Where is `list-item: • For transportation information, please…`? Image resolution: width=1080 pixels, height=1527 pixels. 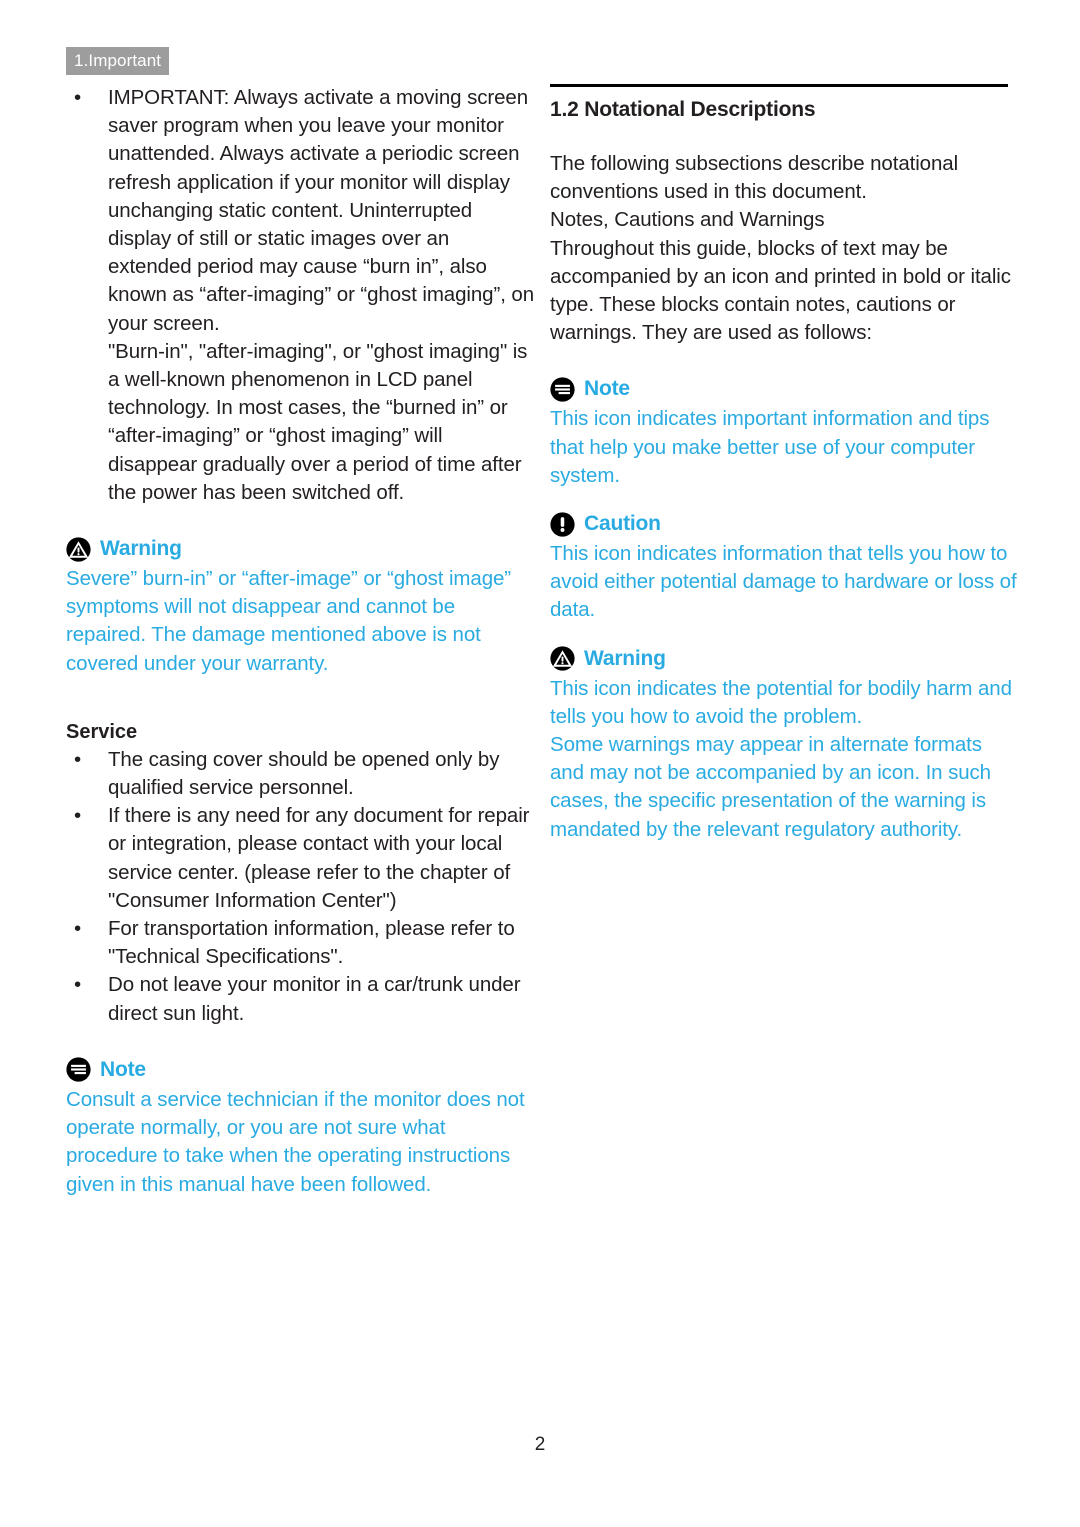
list-item: • For transportation information, please… is located at coordinates (300, 943).